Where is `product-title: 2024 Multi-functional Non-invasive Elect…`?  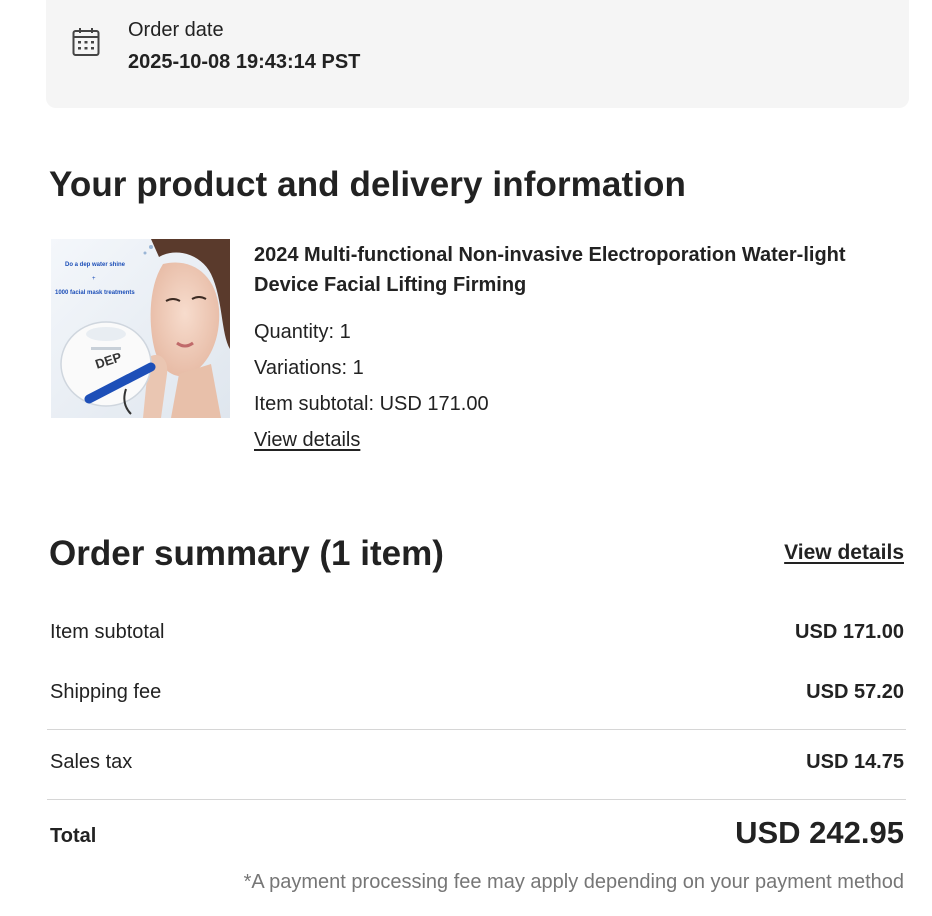
product-title: 2024 Multi-functional Non-invasive Elect… is located at coordinates (574, 270).